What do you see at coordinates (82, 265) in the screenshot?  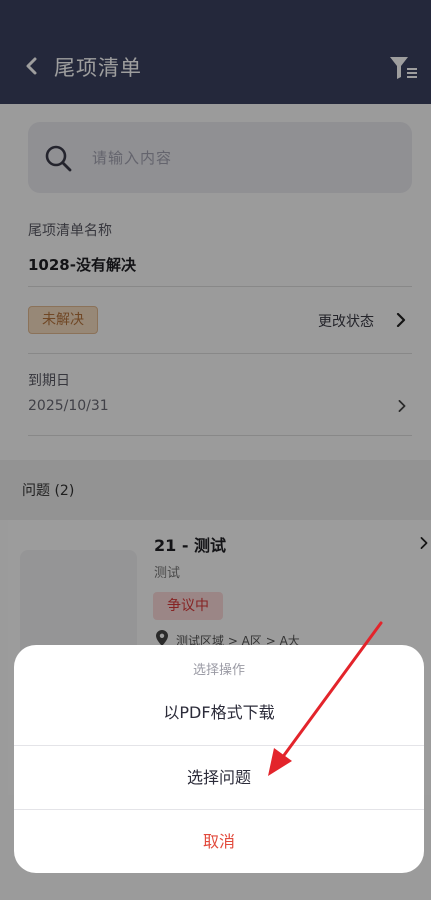 I see `list-name-value: 1028-没有解决` at bounding box center [82, 265].